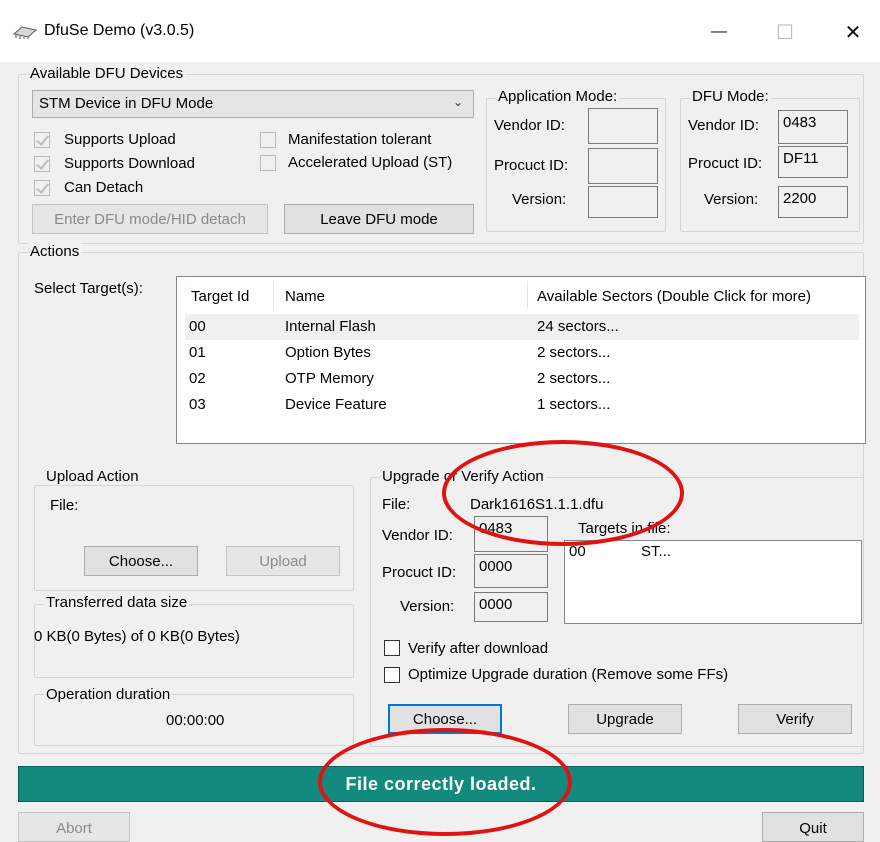  I want to click on maximize-icon: ☐, so click(785, 32).